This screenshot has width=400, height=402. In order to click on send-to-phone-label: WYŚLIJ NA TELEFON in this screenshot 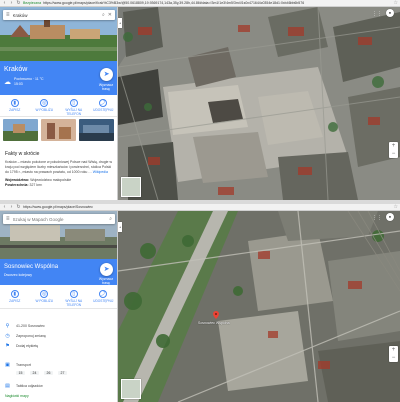, I will do `click(74, 303)`.